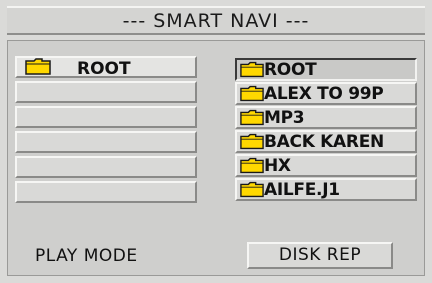 The height and width of the screenshot is (283, 432). I want to click on disk-rep-button: DISK REP, so click(320, 255).